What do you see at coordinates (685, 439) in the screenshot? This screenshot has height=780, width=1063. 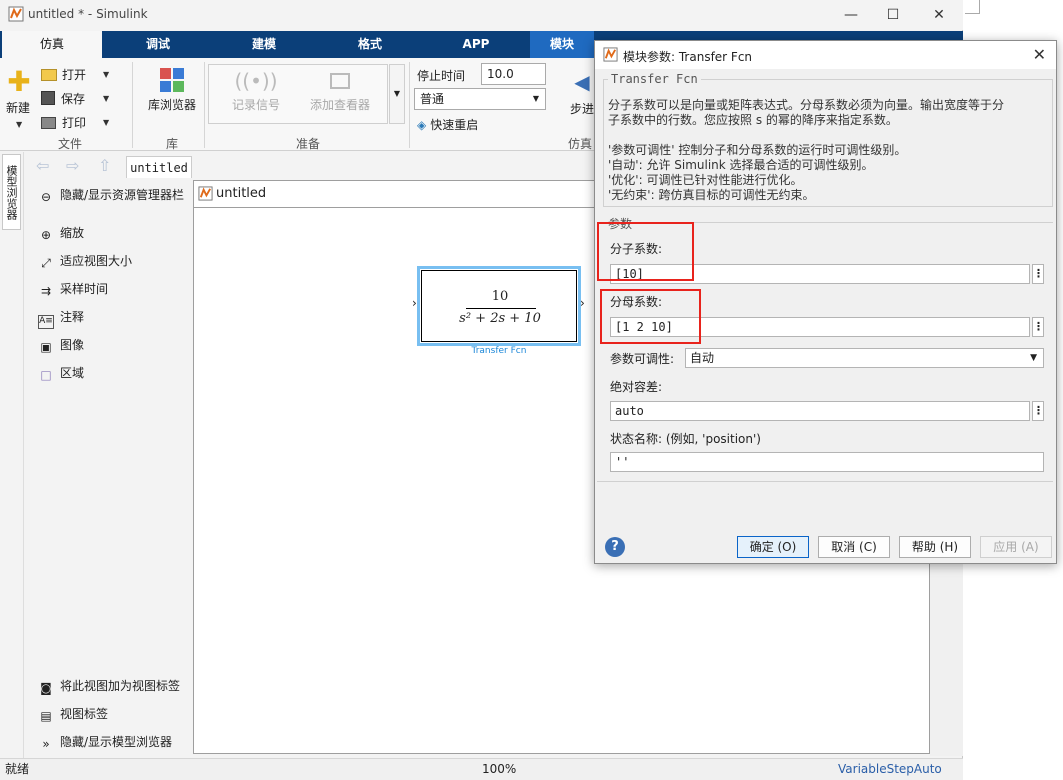 I see `state-name-label: 状态名称: (例如, 'position')` at bounding box center [685, 439].